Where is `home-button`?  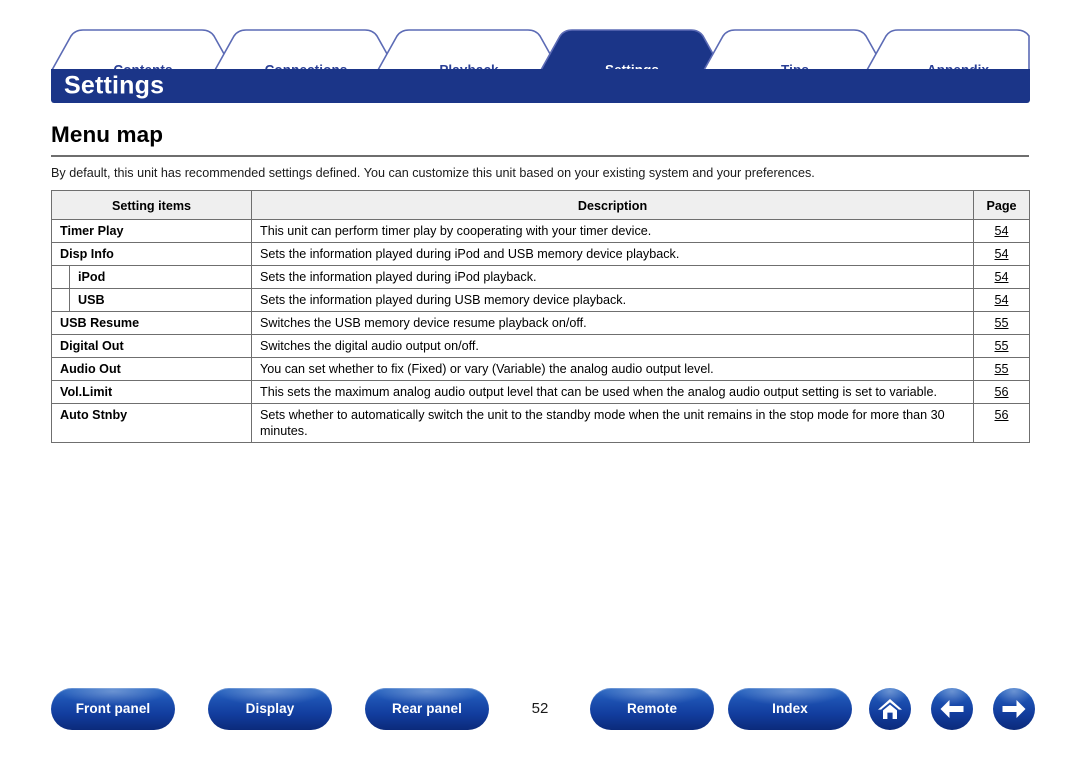 home-button is located at coordinates (890, 709).